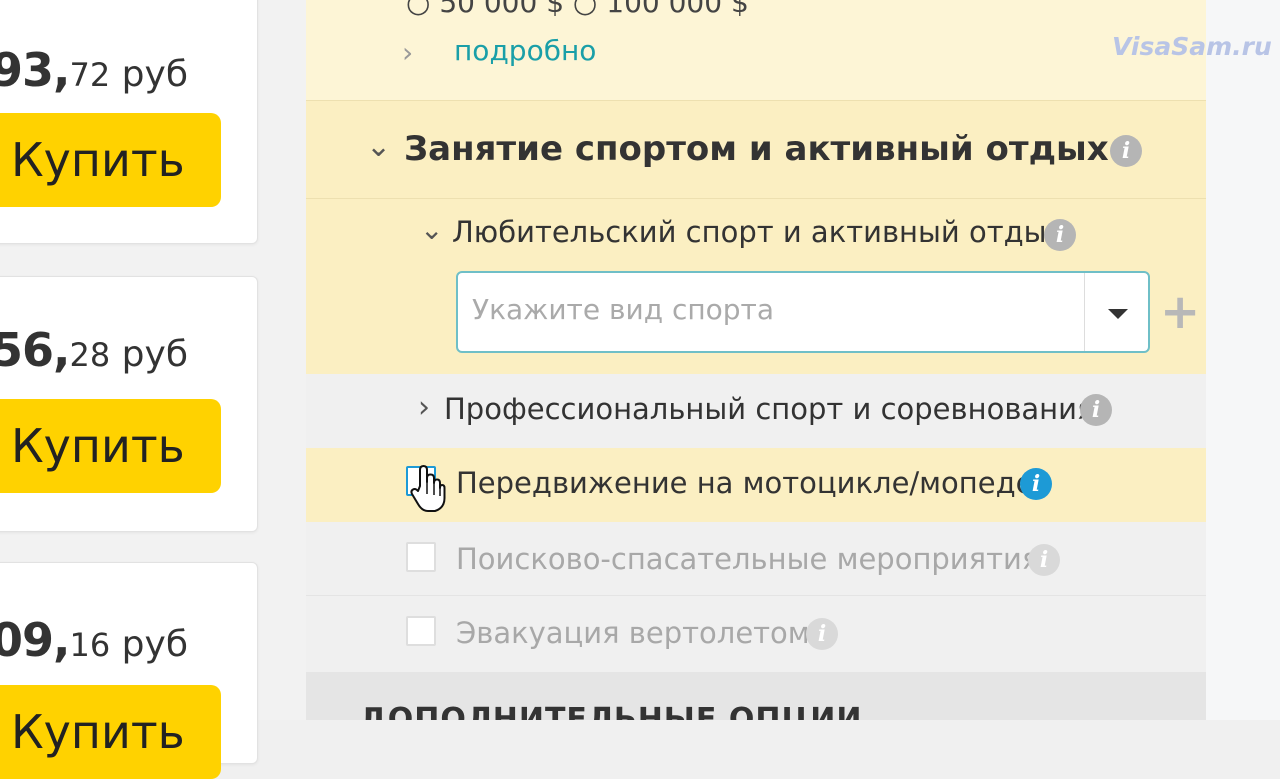 The height and width of the screenshot is (779, 1280). What do you see at coordinates (611, 711) in the screenshot?
I see `additional-options-title: ДОПОЛНИТЕЛЬНЫЕ ОПЦИИ` at bounding box center [611, 711].